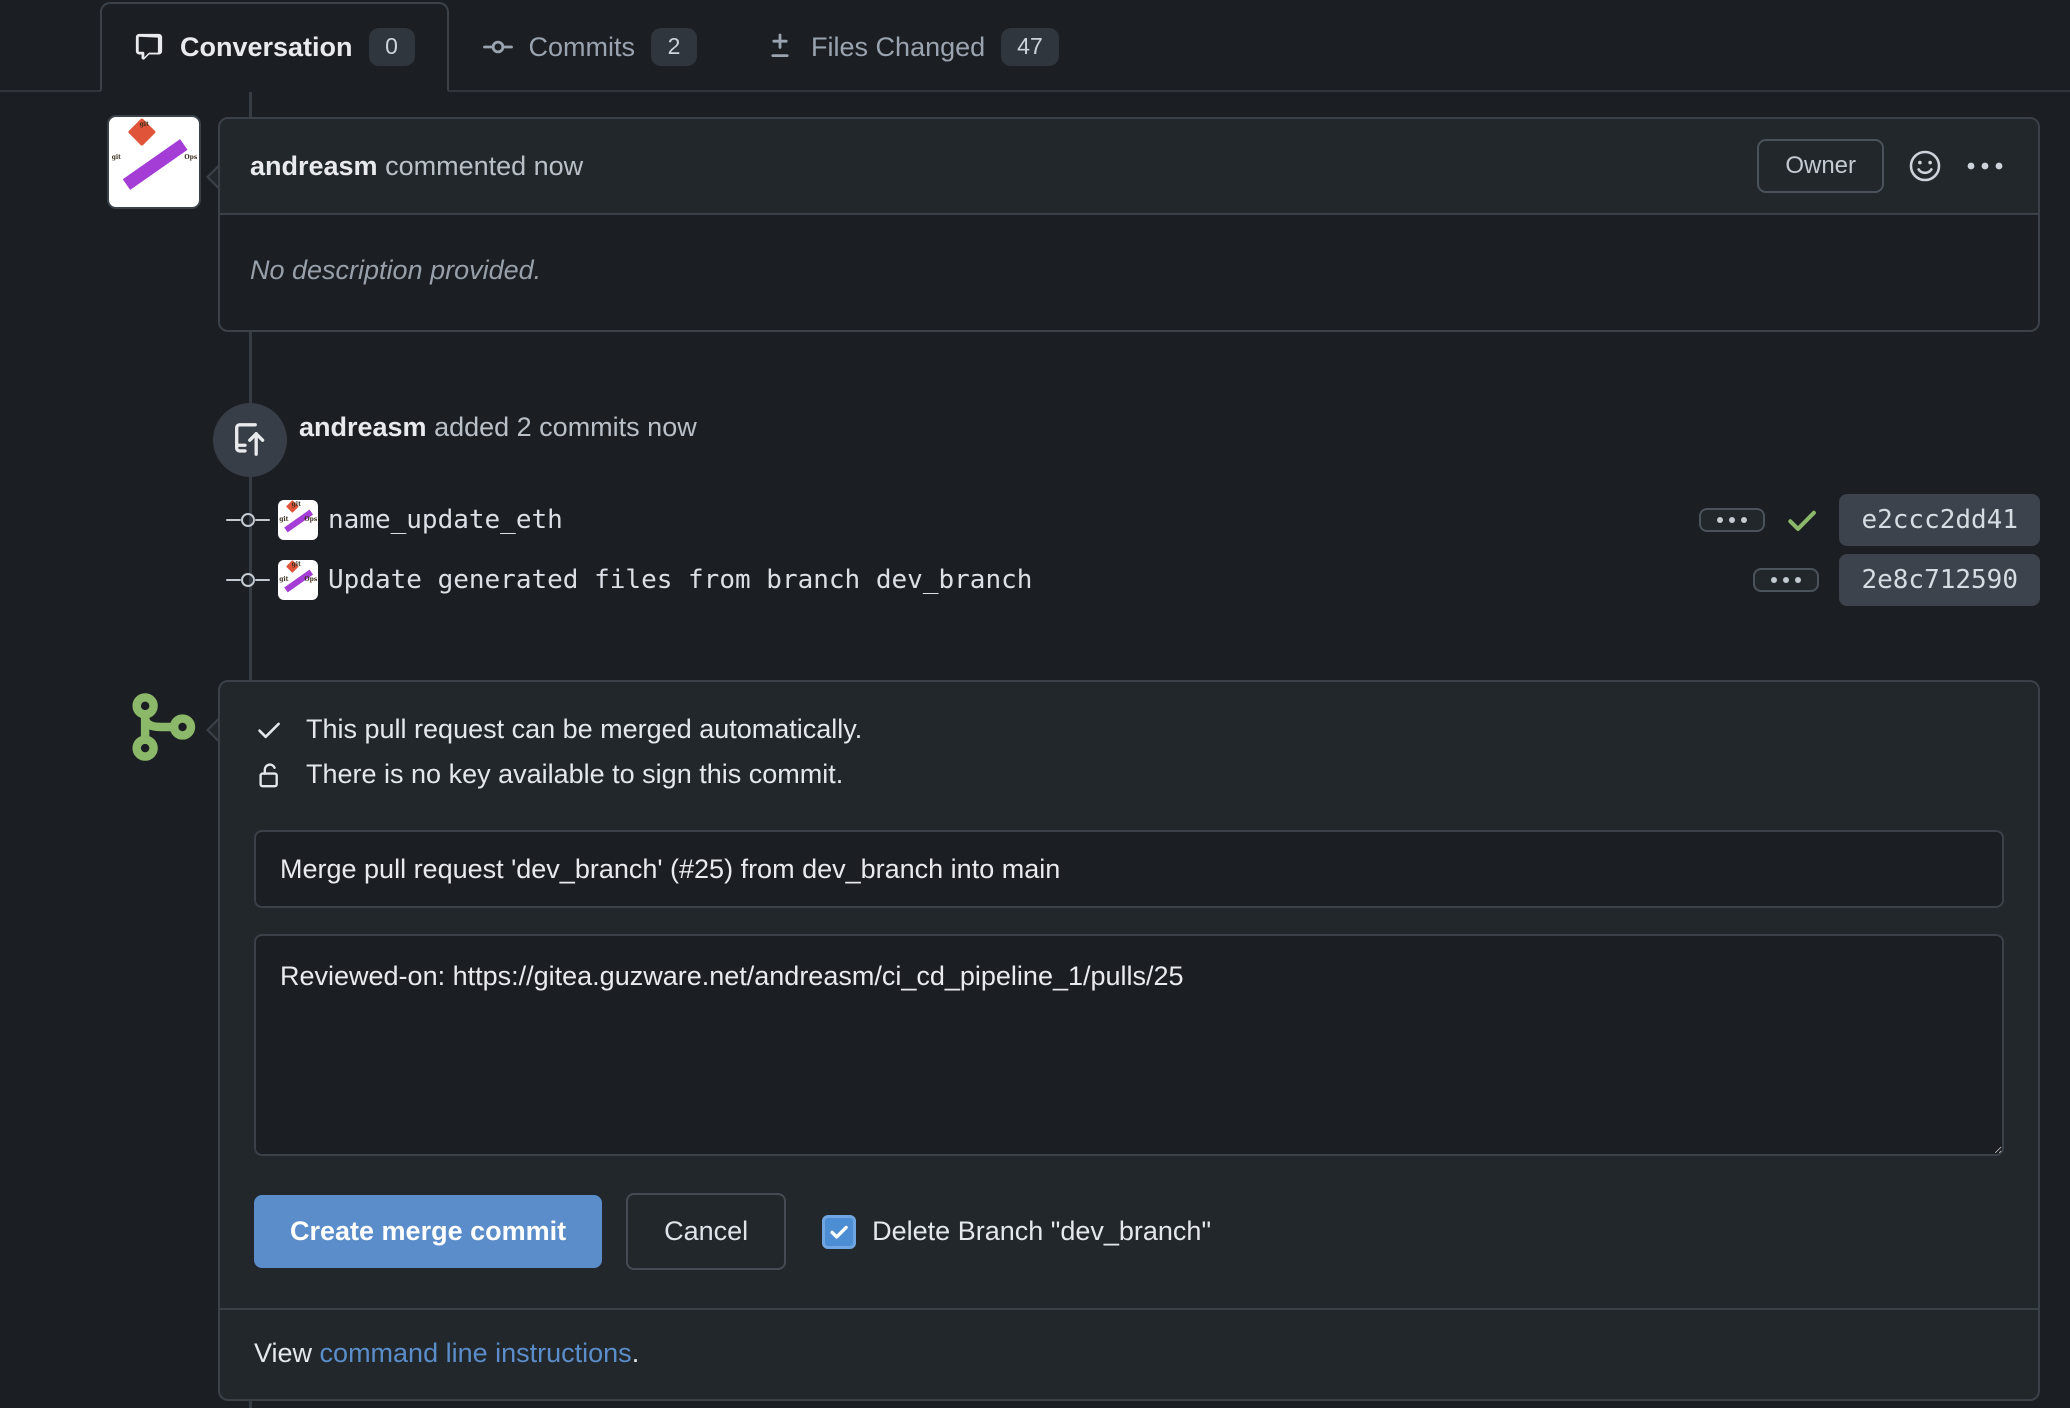  Describe the element at coordinates (561, 427) in the screenshot. I see `push-event-detail: added 2 commits now` at that location.